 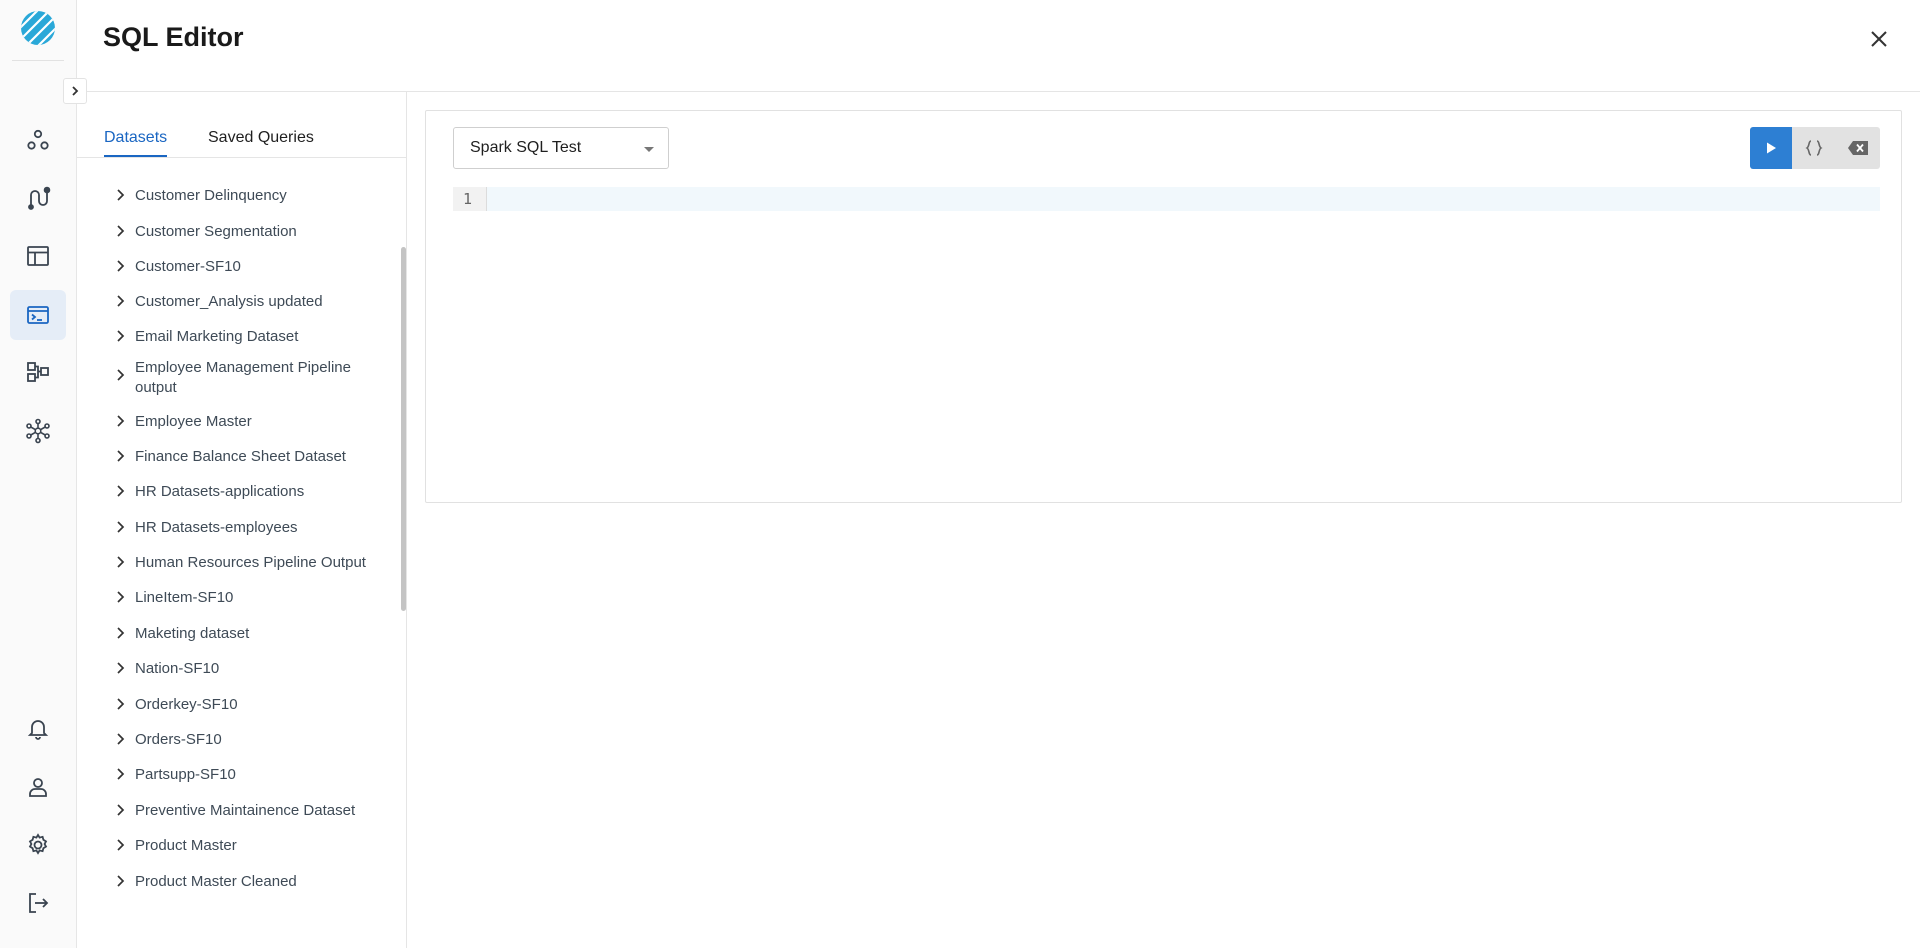 I want to click on backspace-icon, so click(x=1858, y=148).